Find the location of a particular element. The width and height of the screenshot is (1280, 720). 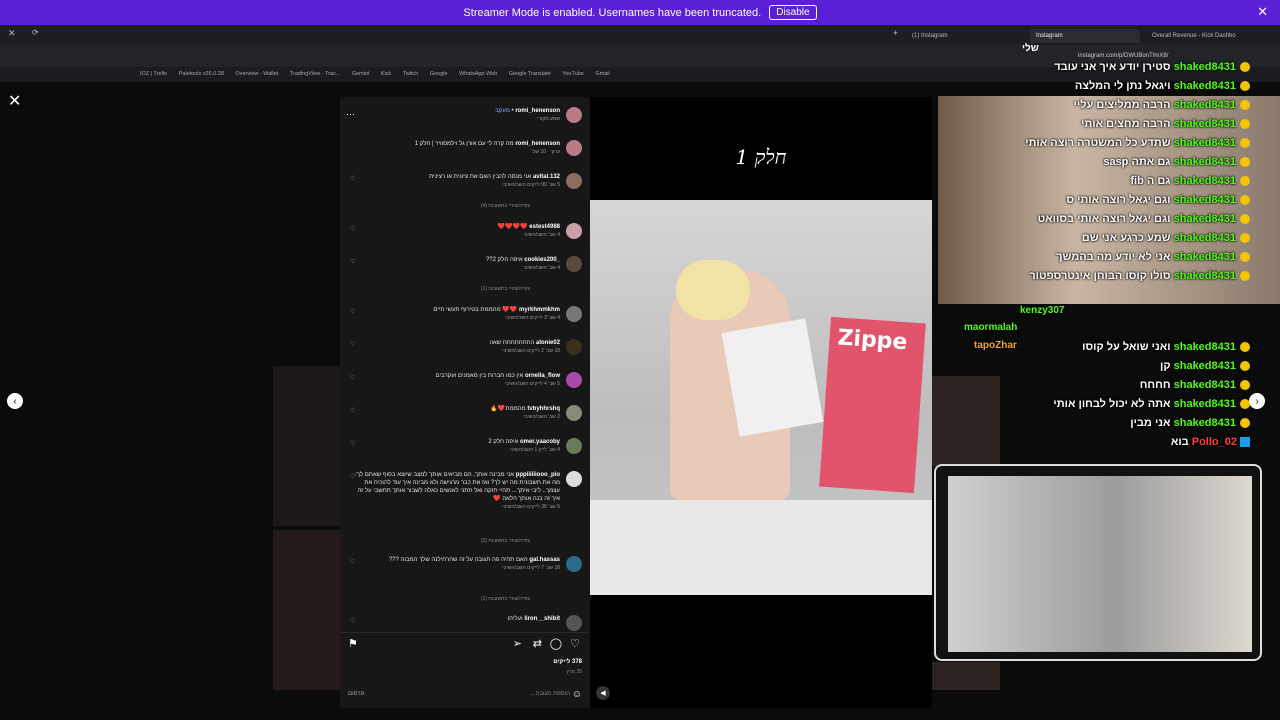

bookmark-item: Google is located at coordinates (439, 74).